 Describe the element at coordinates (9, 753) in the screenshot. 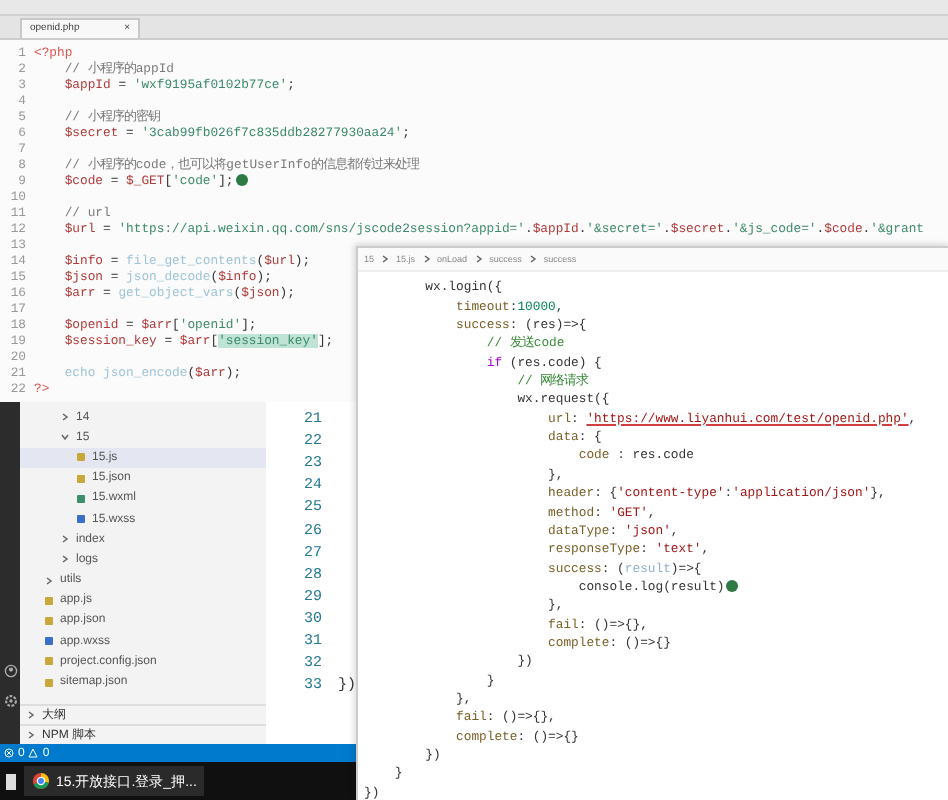

I see `error-icon` at that location.